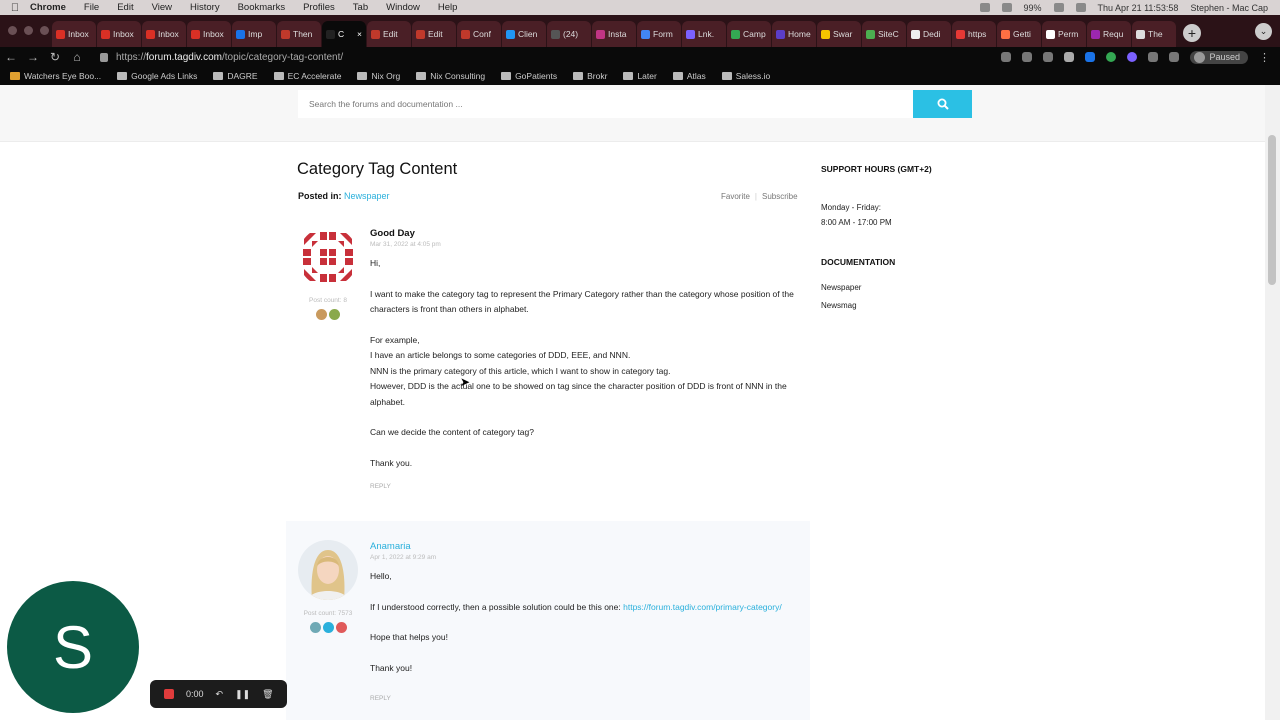 The height and width of the screenshot is (720, 1280). I want to click on close-window-button, so click(12, 30).